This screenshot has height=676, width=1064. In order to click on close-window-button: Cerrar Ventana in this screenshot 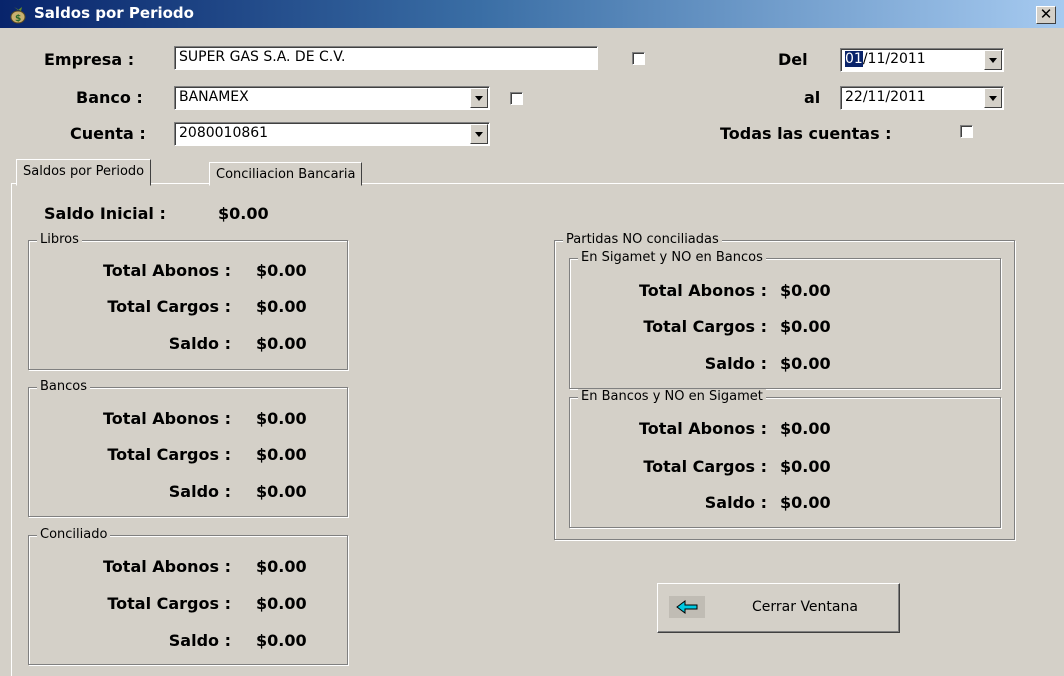, I will do `click(778, 608)`.